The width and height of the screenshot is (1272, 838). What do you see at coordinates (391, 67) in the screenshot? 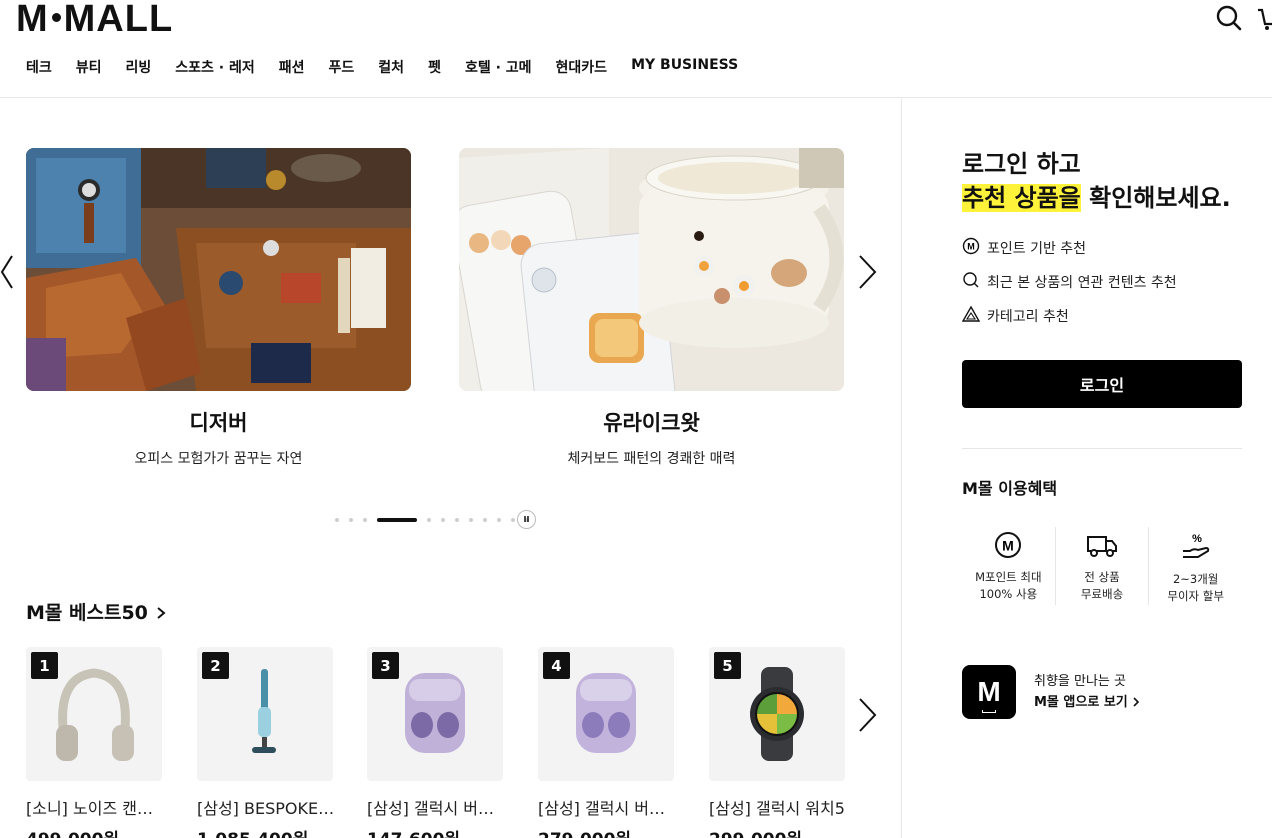
I see `nav-item-culture: 컬처` at bounding box center [391, 67].